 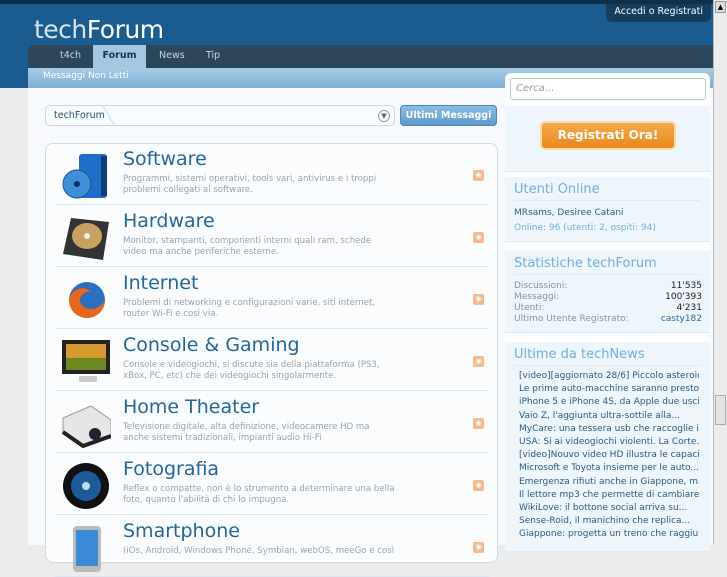 I want to click on stat-row: Messaggi: 100'393, so click(x=608, y=297).